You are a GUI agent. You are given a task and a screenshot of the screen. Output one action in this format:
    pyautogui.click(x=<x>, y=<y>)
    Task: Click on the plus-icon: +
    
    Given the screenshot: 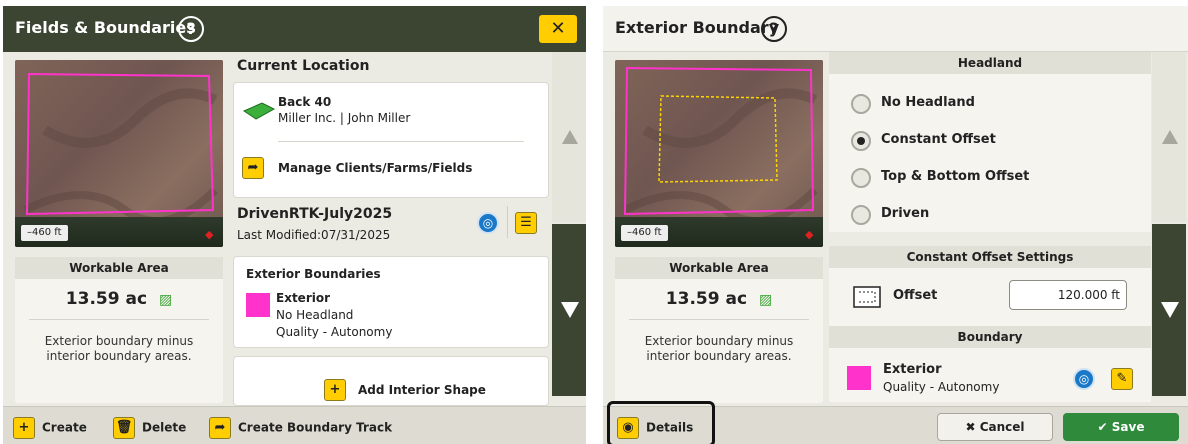 What is the action you would take?
    pyautogui.click(x=24, y=427)
    